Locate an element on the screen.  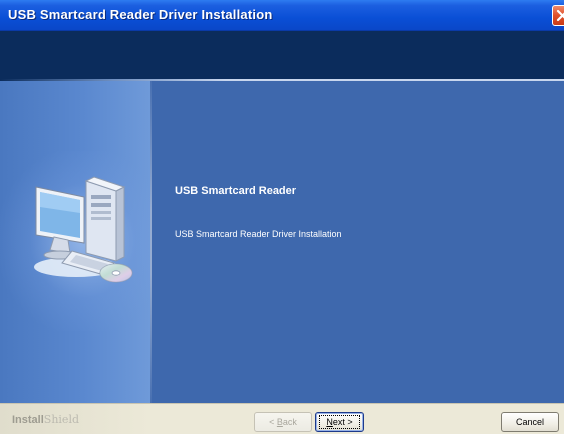
header-band is located at coordinates (282, 55).